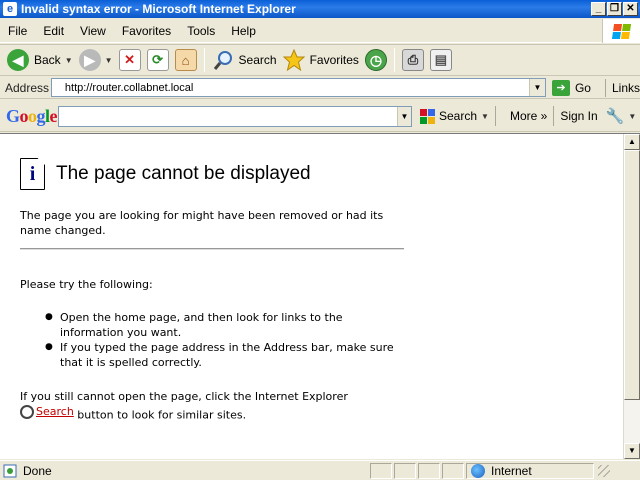 Image resolution: width=640 pixels, height=480 pixels. I want to click on google-settings-button: 🔧 ▼, so click(621, 116).